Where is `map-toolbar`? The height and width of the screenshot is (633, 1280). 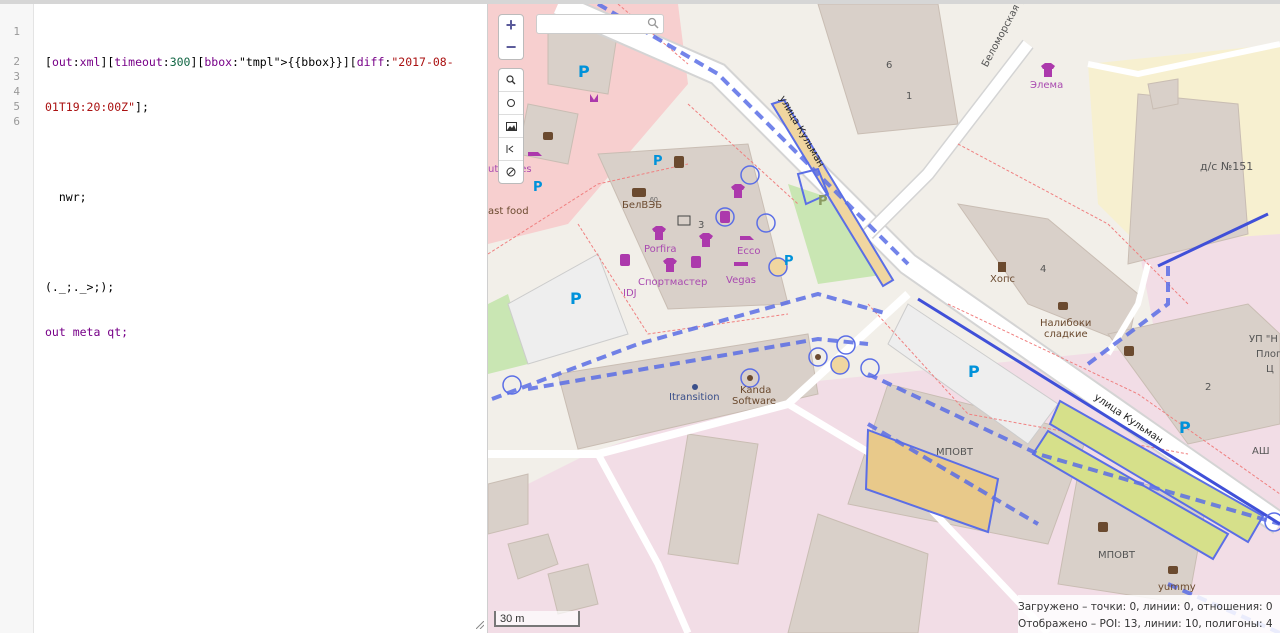 map-toolbar is located at coordinates (511, 126).